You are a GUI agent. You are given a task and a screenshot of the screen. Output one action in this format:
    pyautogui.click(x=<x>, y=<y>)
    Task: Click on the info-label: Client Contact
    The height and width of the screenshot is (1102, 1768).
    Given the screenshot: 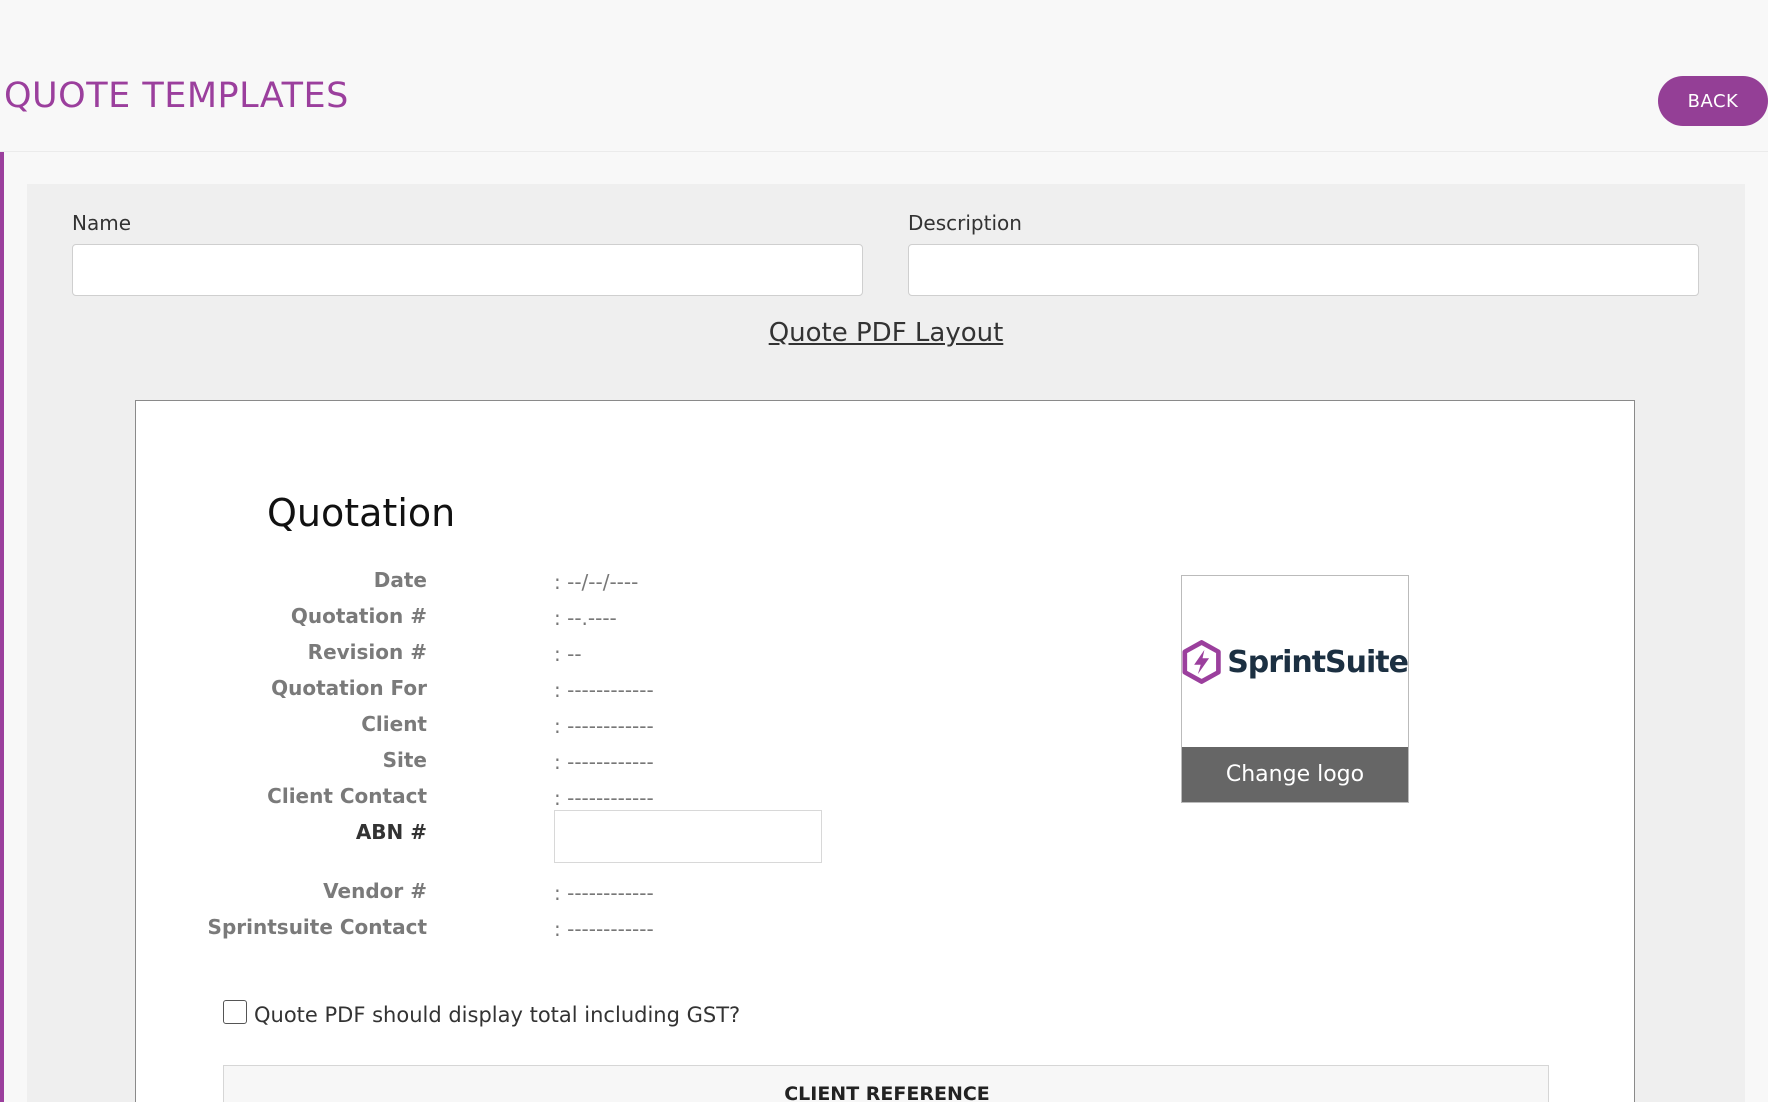 What is the action you would take?
    pyautogui.click(x=347, y=796)
    